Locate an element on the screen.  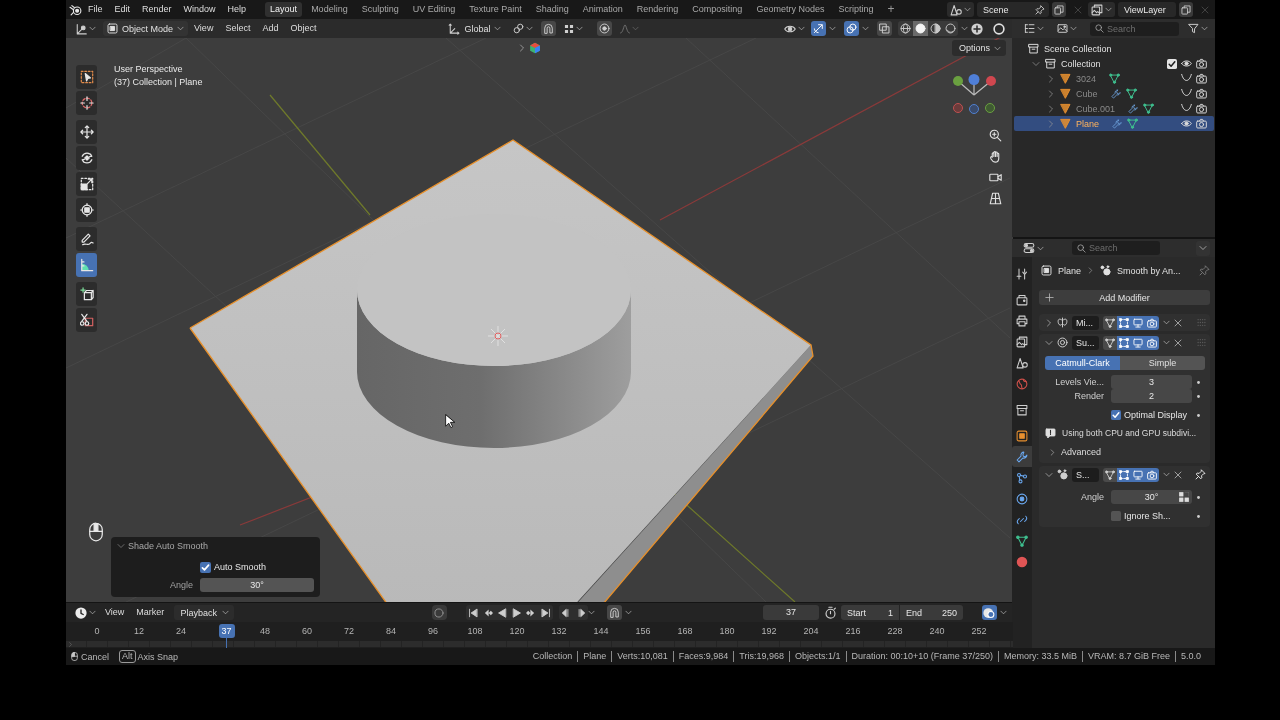
view-layer-name-field: ViewLayer is located at coordinates (1147, 9).